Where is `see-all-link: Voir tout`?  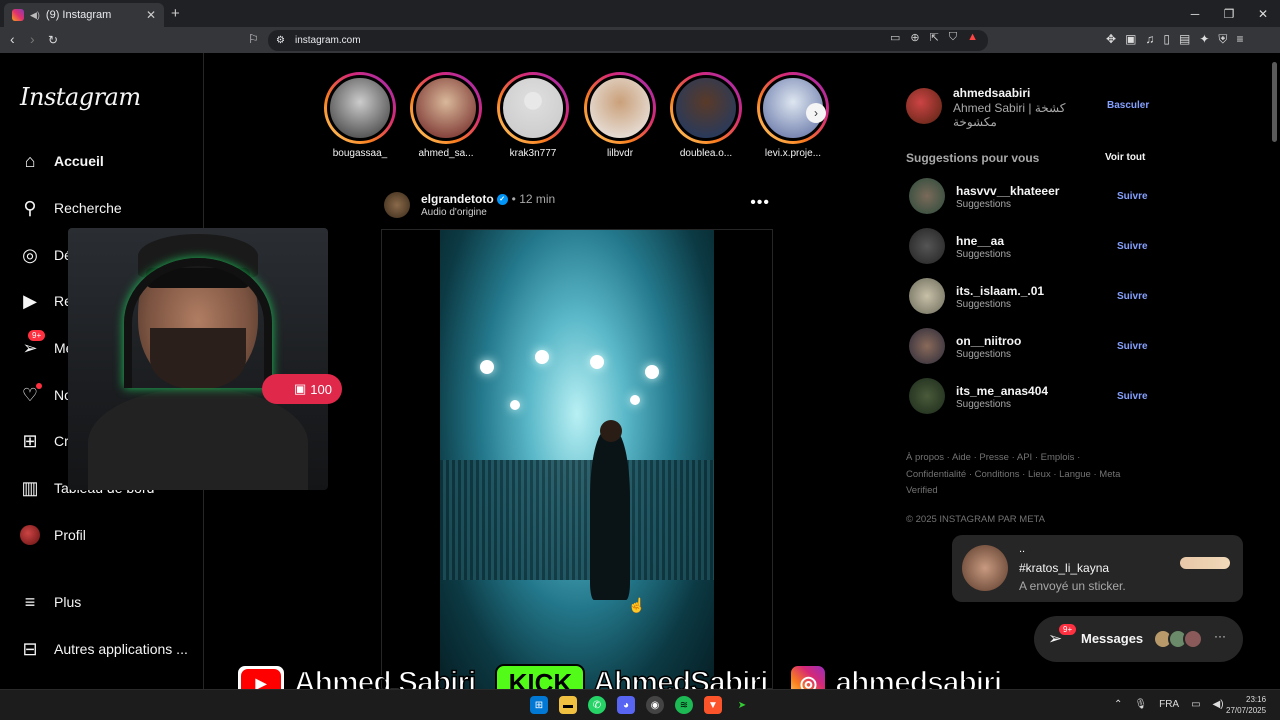
see-all-link: Voir tout is located at coordinates (1125, 157).